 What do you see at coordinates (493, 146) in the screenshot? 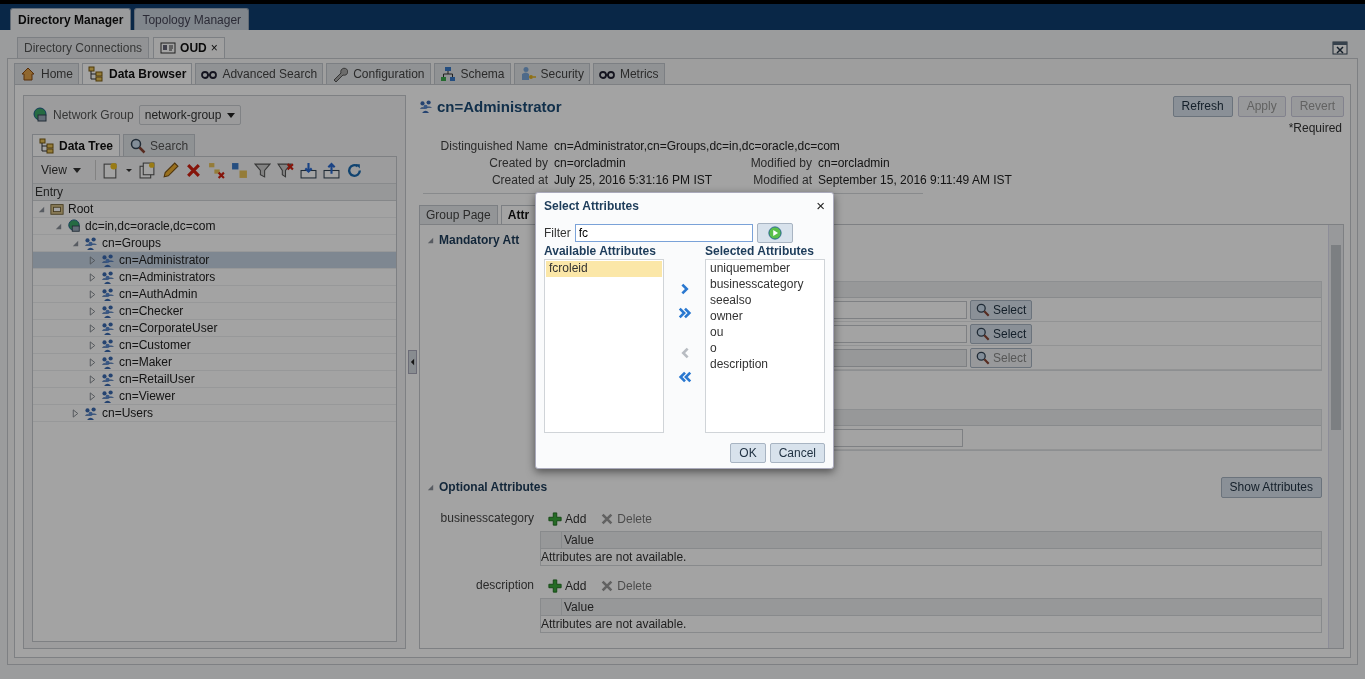
I see `field-label: Distinguished Name` at bounding box center [493, 146].